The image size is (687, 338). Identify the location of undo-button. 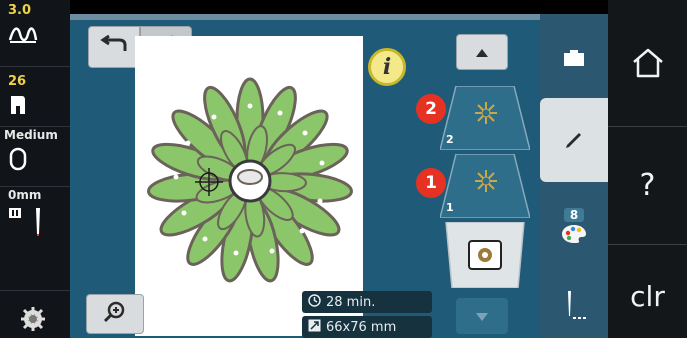
(114, 47).